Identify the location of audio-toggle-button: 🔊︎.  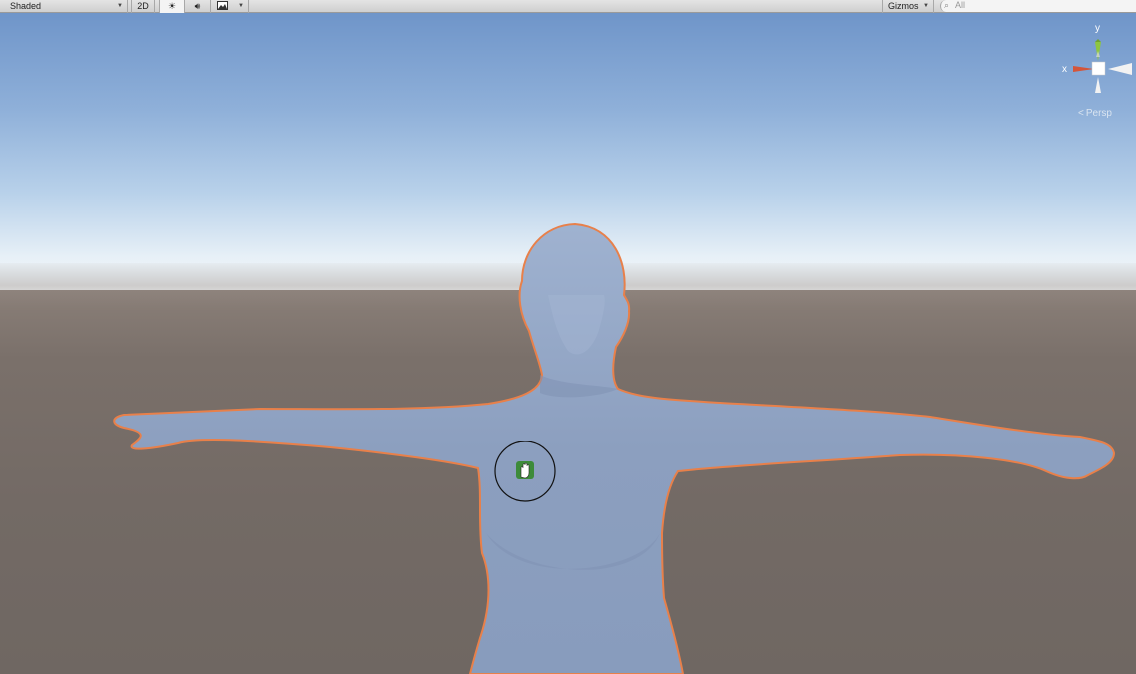
(198, 6).